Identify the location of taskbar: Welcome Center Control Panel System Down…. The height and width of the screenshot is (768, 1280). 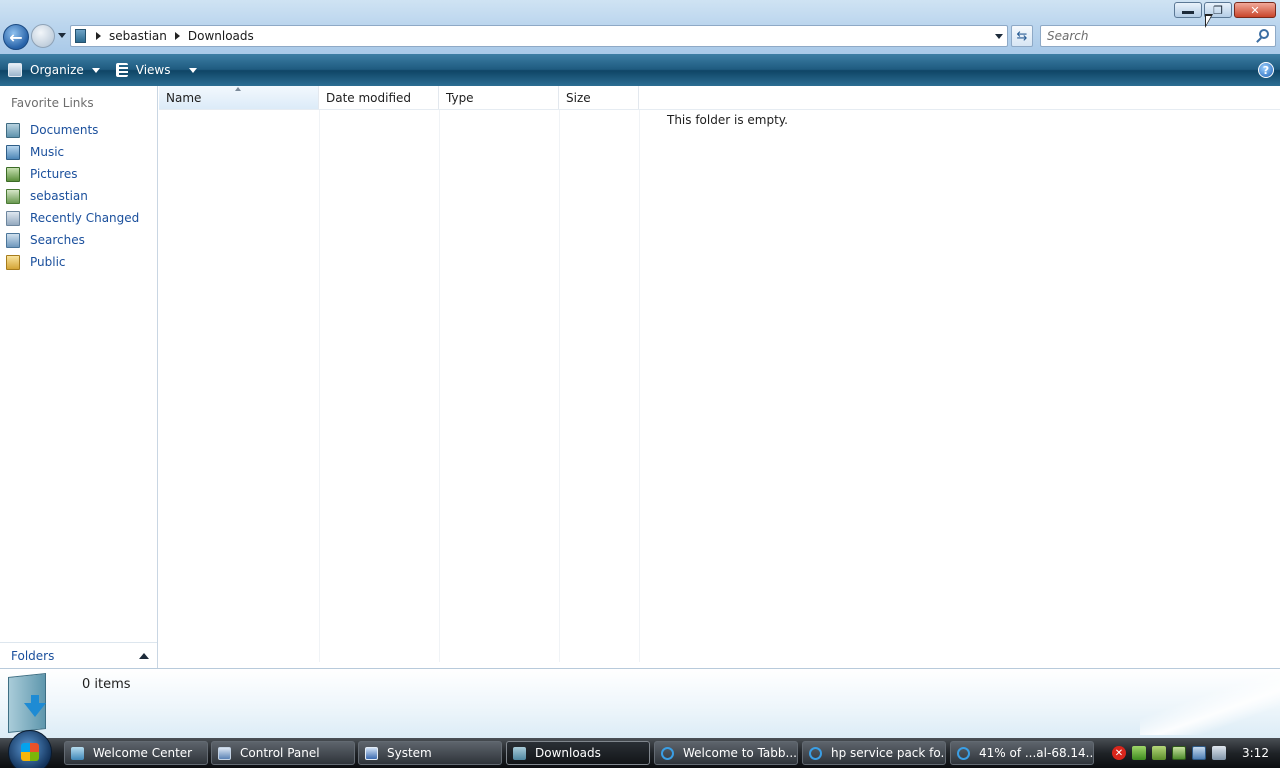
(640, 749).